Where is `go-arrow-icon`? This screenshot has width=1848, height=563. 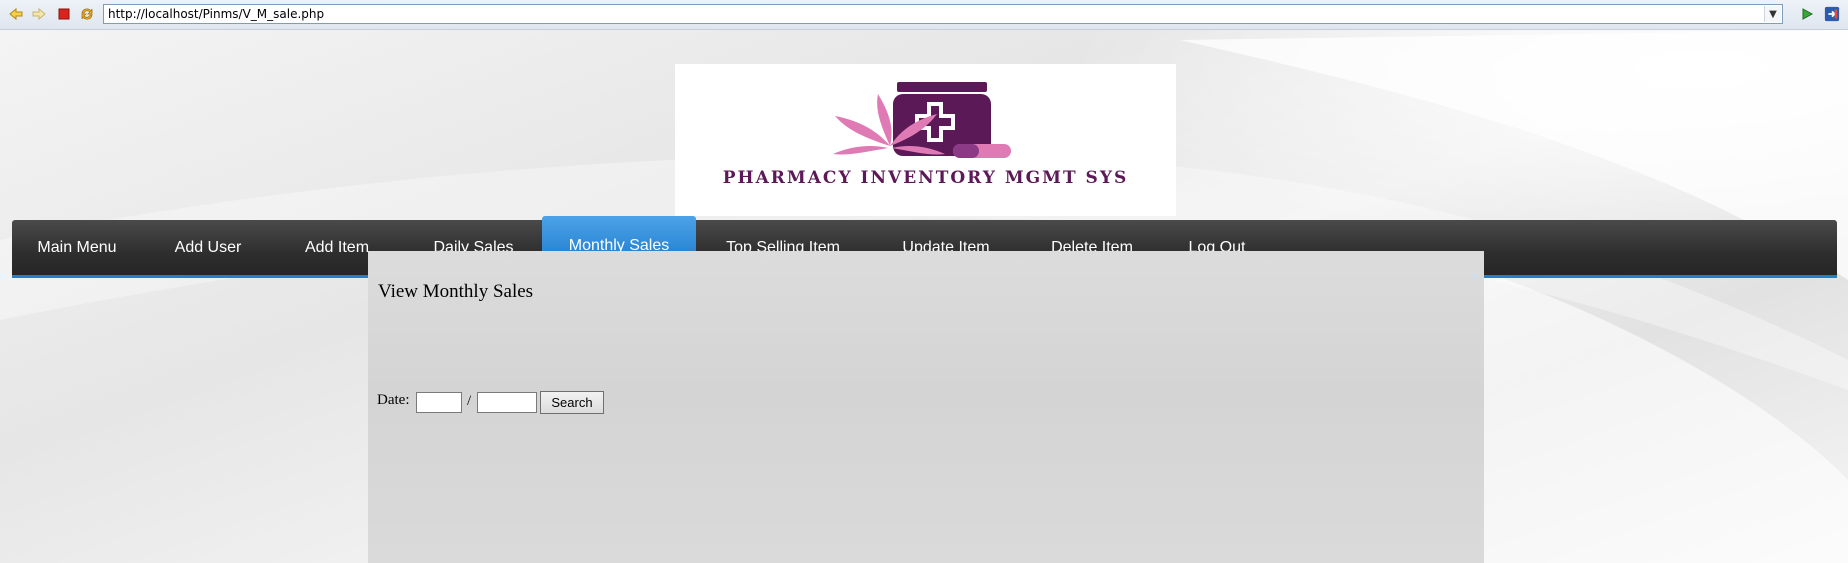
go-arrow-icon is located at coordinates (1807, 14).